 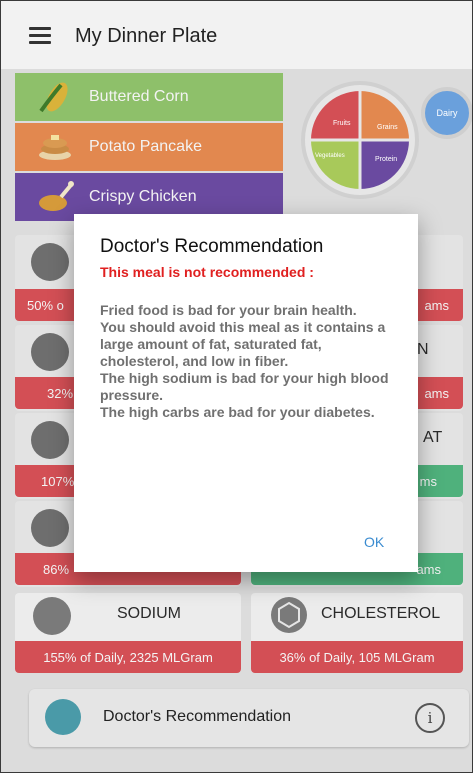 I want to click on doctor-recommendation-bar: Doctor's Recommendation i, so click(x=249, y=718).